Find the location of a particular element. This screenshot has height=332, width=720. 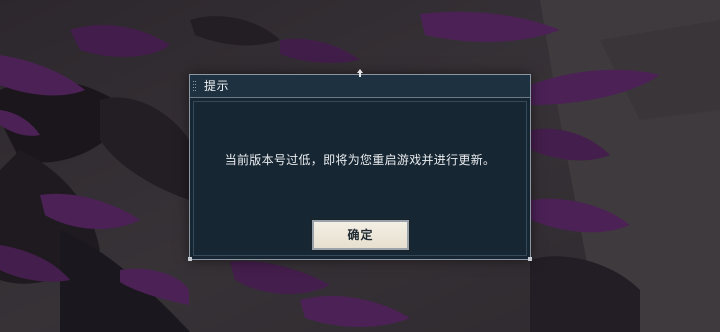

drag-grip-icon is located at coordinates (195, 86).